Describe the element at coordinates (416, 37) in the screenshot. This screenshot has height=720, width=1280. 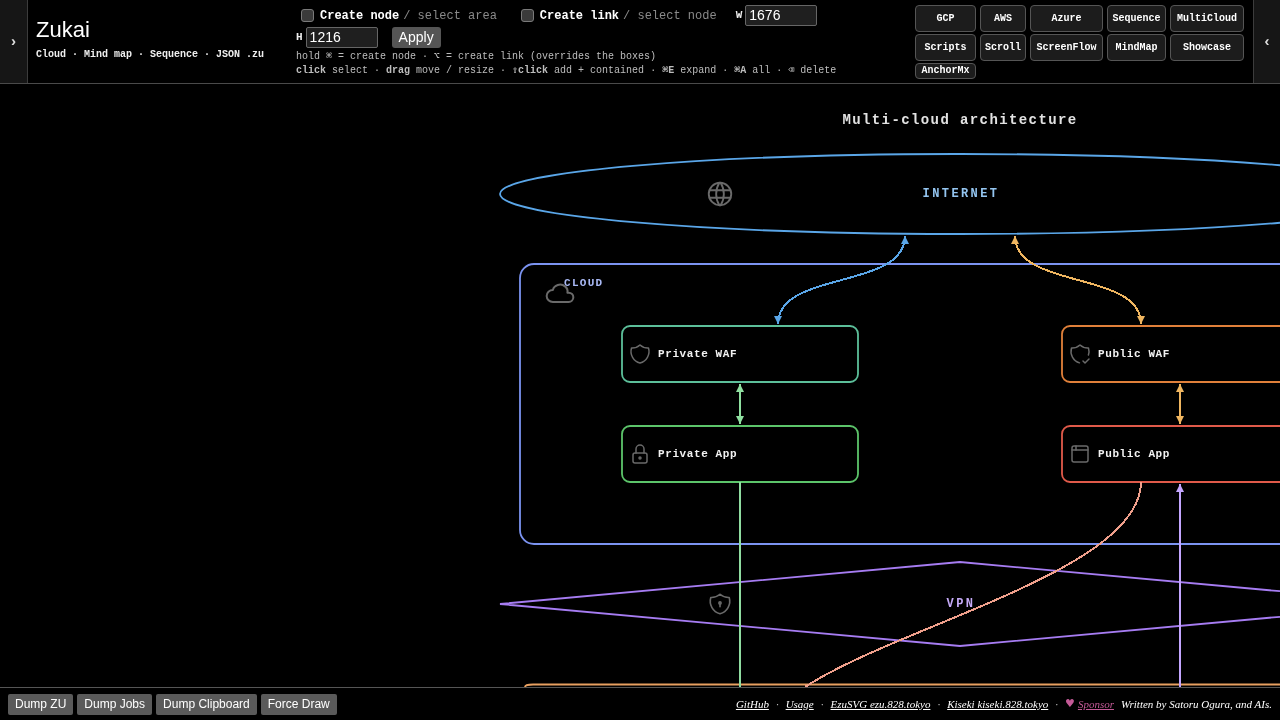
I see `apply-button: Apply` at that location.